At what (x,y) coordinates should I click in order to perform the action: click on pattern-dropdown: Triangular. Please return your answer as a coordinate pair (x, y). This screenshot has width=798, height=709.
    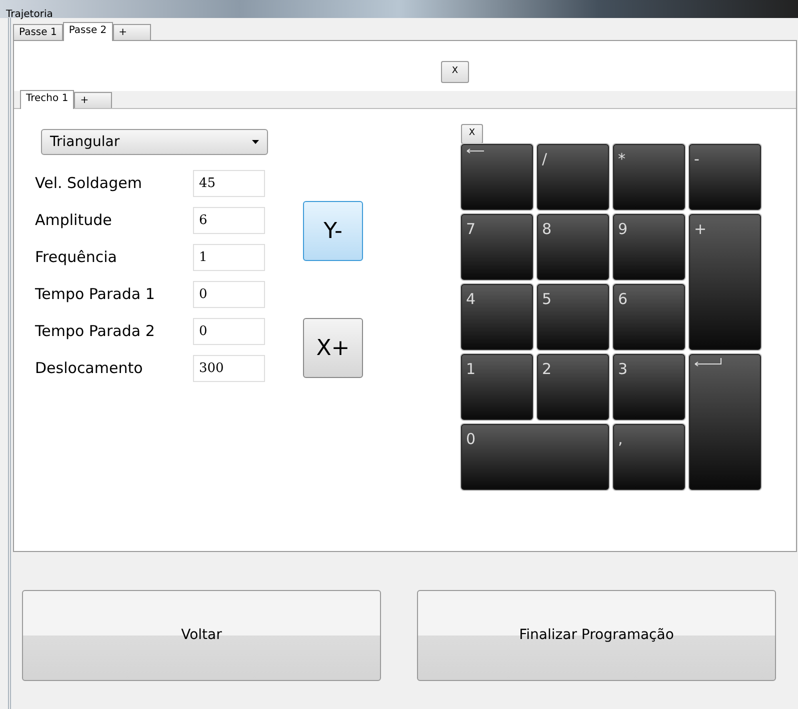
    Looking at the image, I should click on (154, 142).